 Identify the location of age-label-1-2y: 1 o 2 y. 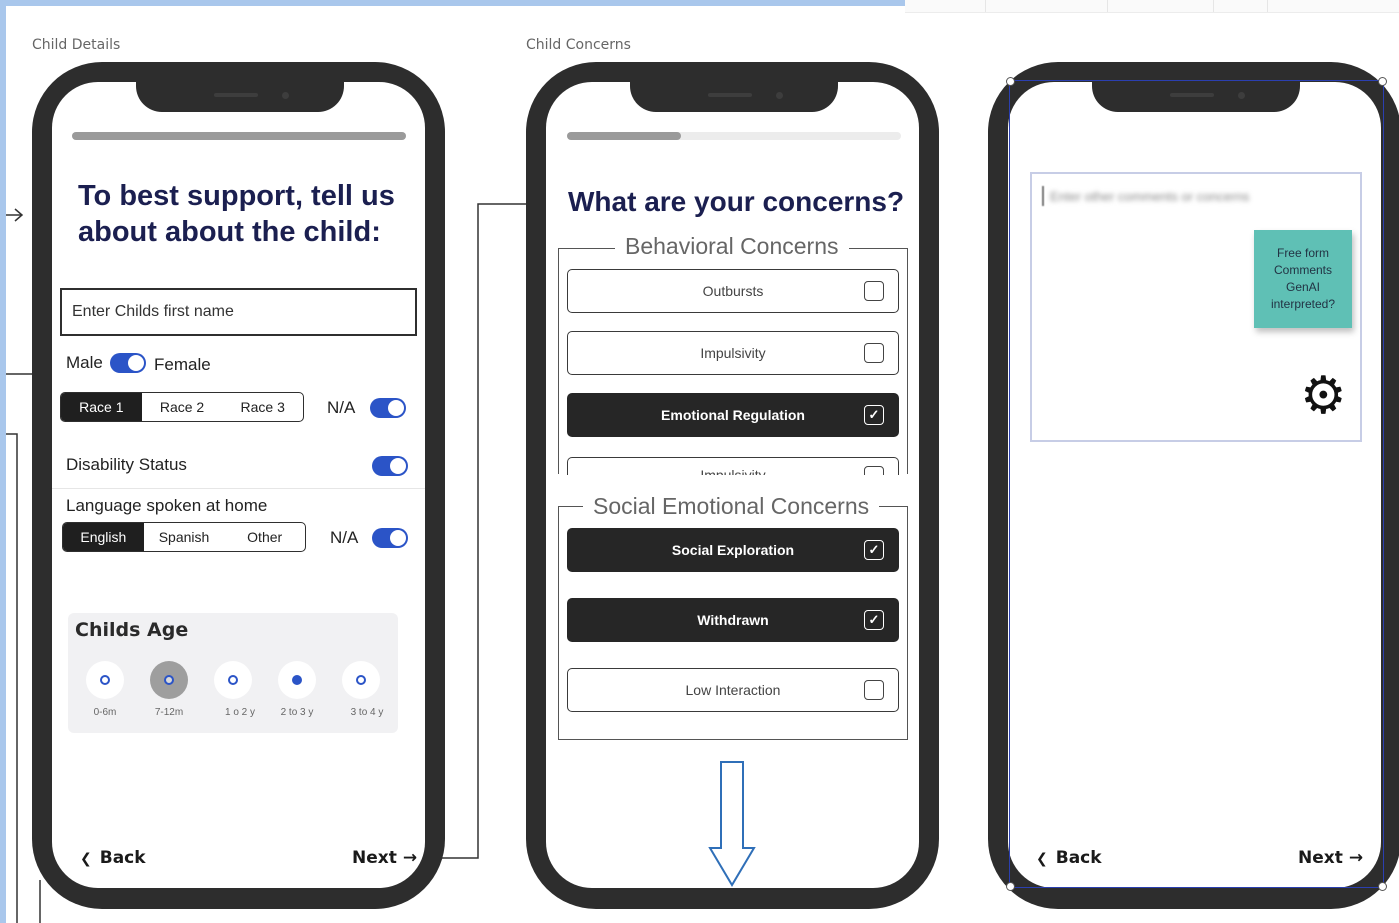
(240, 712).